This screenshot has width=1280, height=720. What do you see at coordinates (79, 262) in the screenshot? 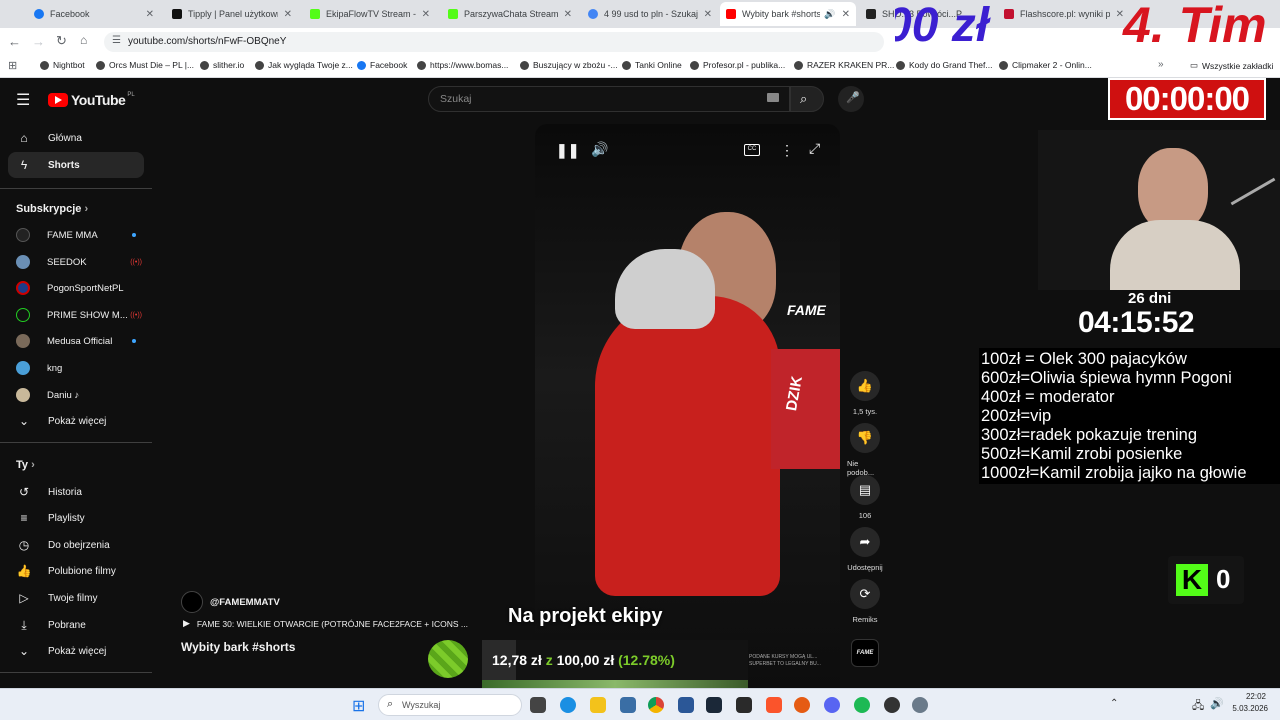
I see `subscription-item: SEEDOK ((•))` at bounding box center [79, 262].